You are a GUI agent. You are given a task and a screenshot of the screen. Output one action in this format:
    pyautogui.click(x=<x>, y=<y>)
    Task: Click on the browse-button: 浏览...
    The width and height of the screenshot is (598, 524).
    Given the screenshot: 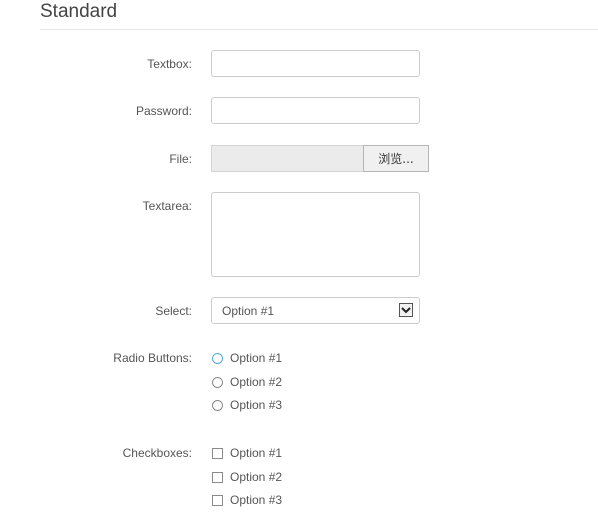 What is the action you would take?
    pyautogui.click(x=396, y=158)
    